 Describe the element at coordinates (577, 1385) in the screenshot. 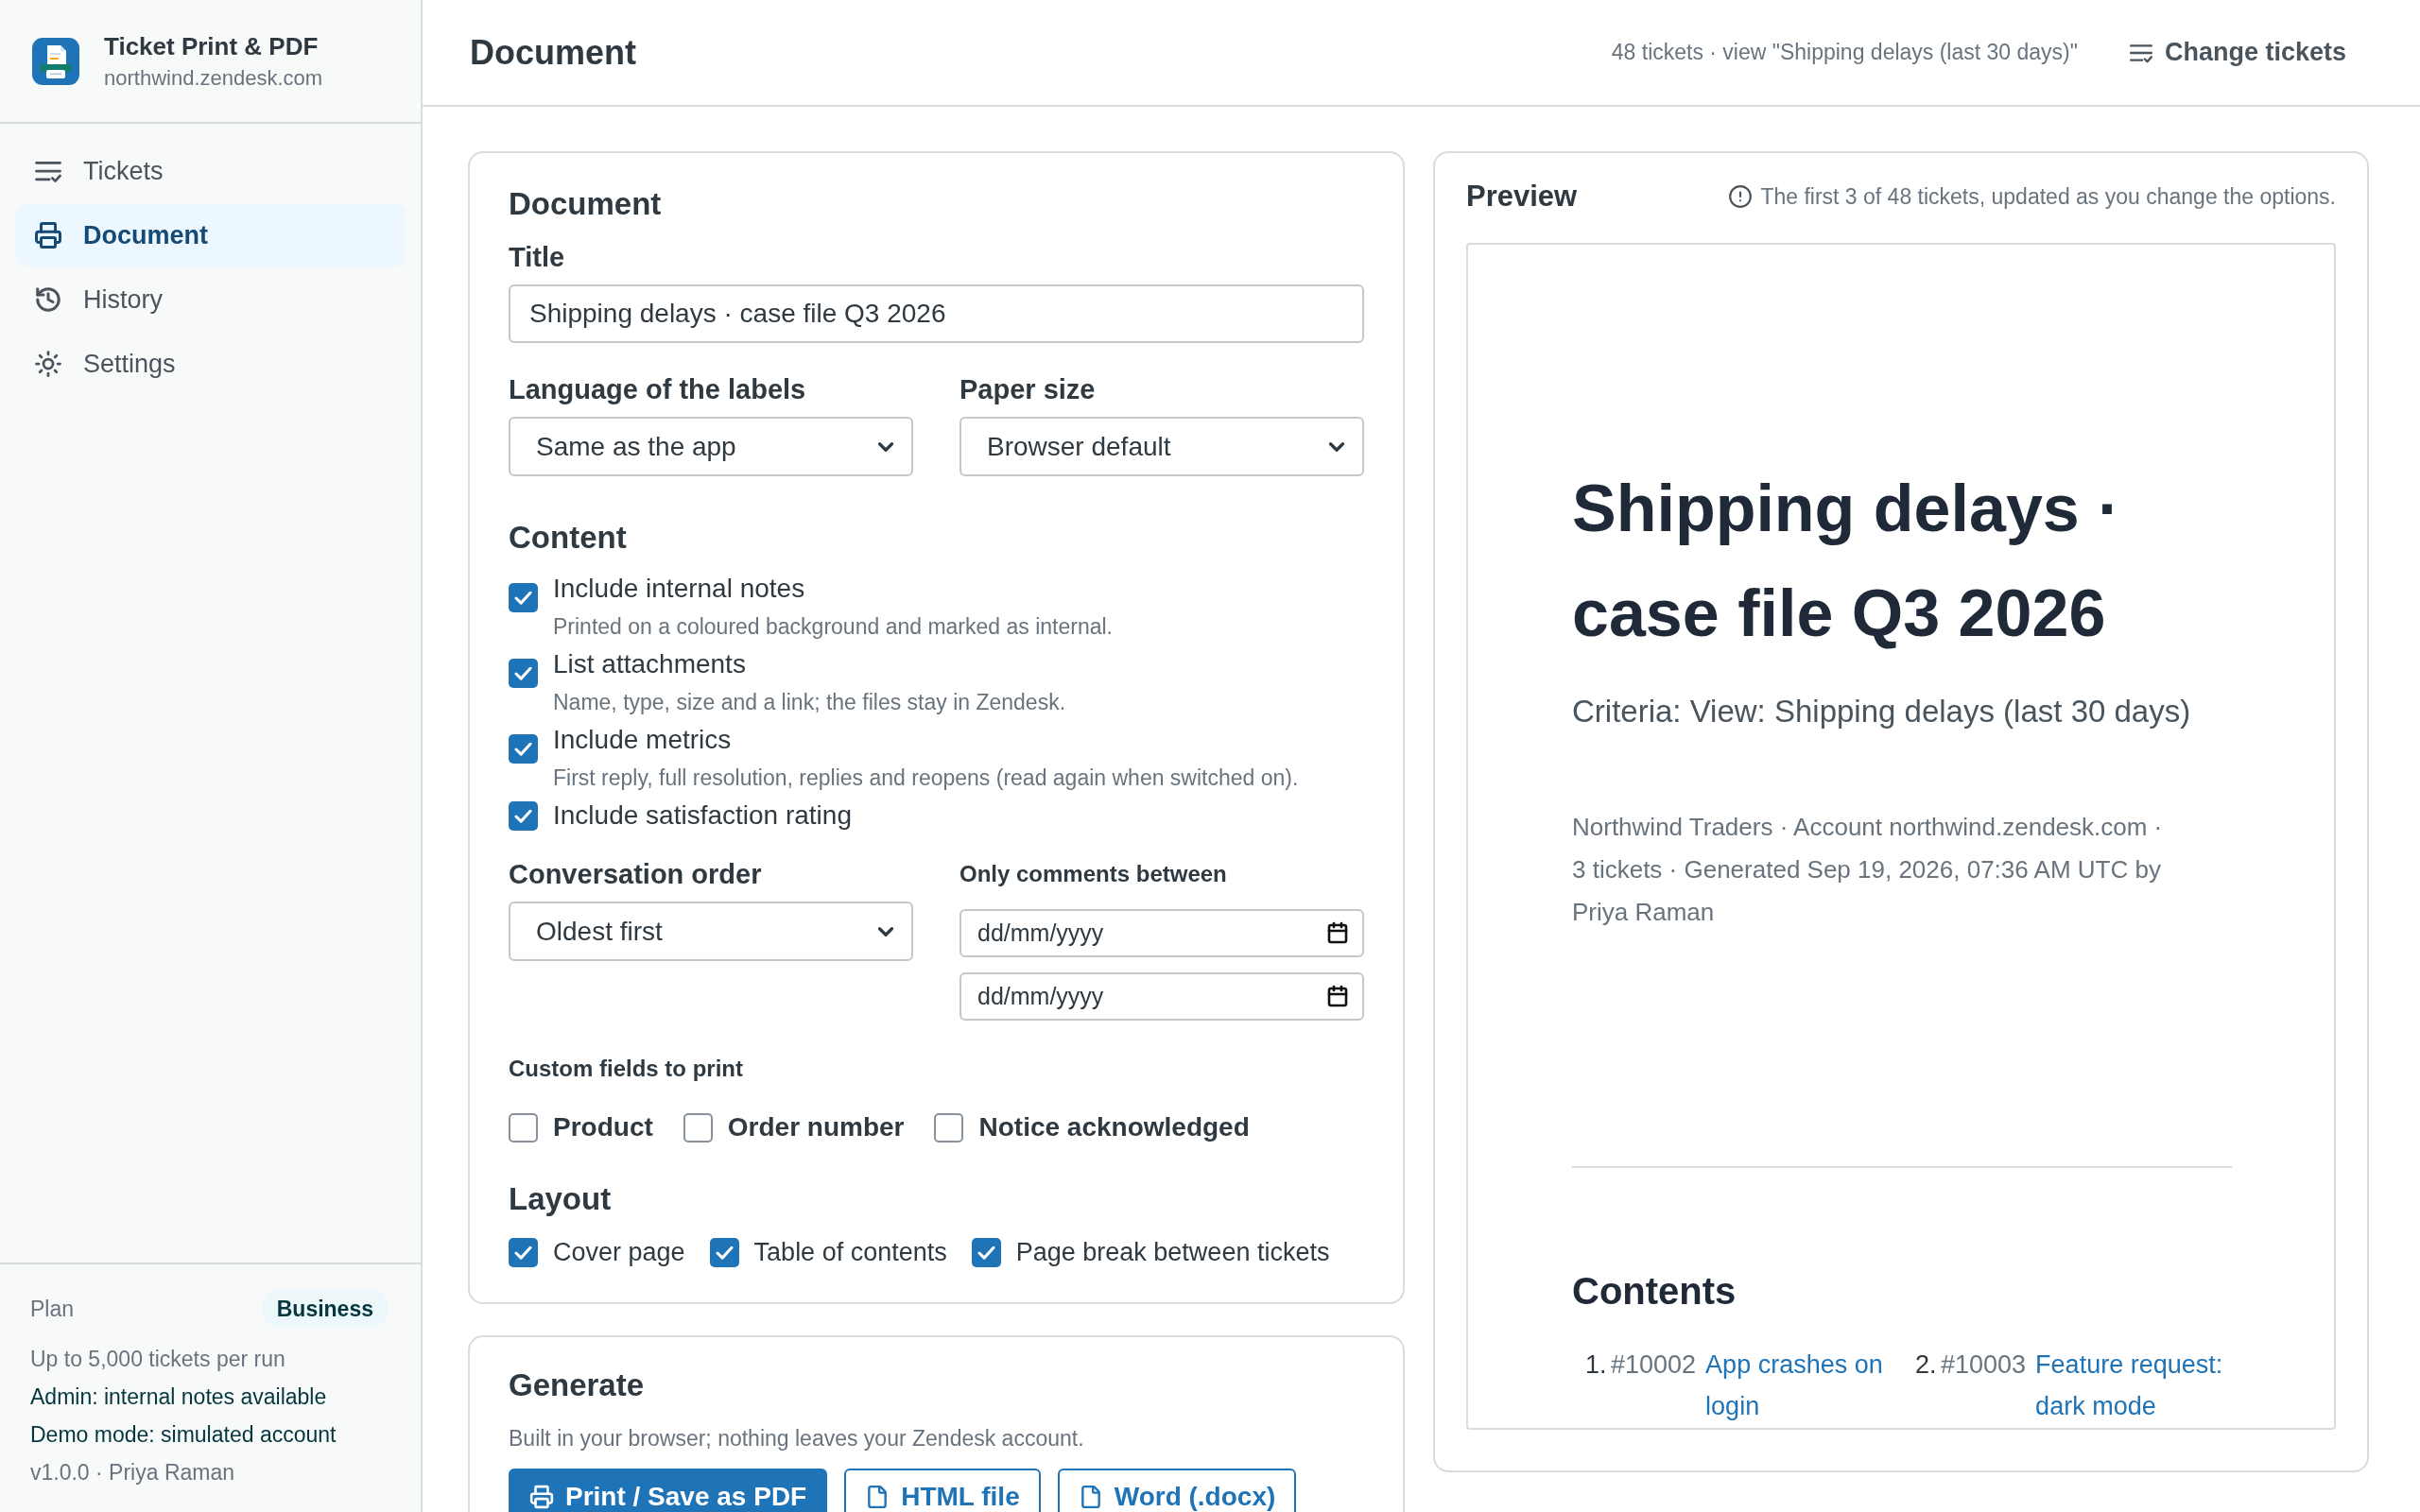

I see `section-heading: Generate` at that location.